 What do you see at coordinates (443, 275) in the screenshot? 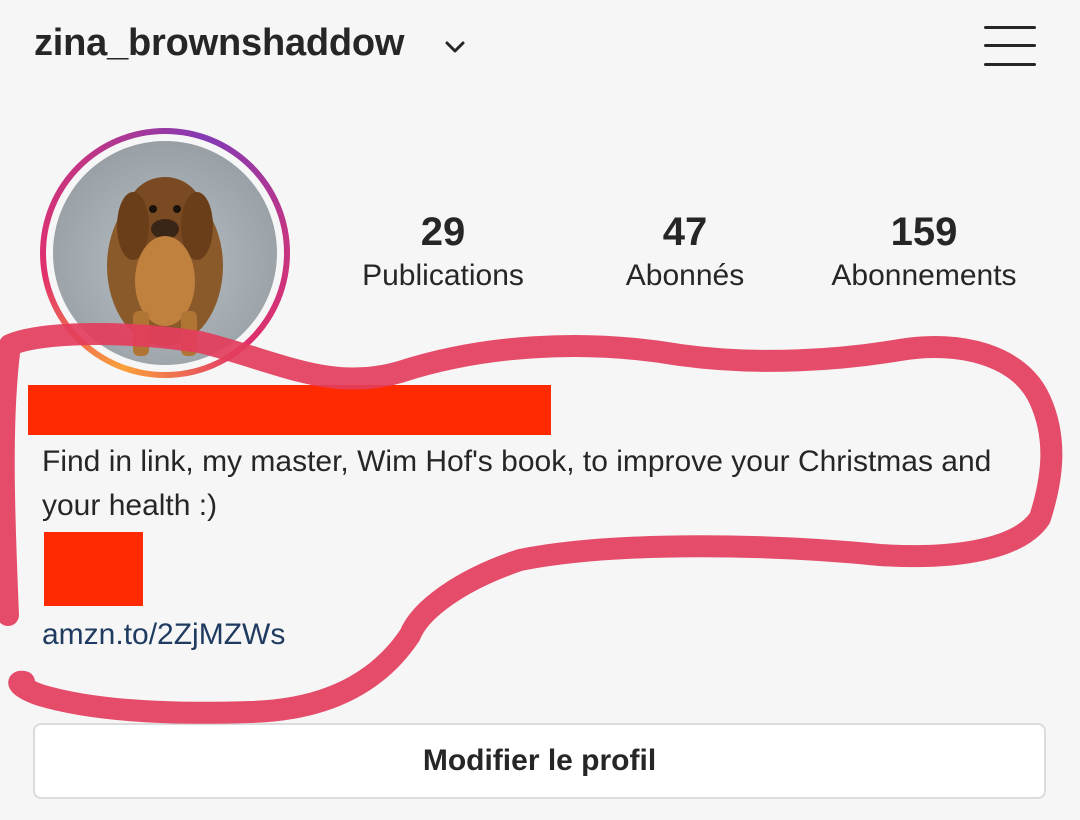
I see `stat-label: Publications` at bounding box center [443, 275].